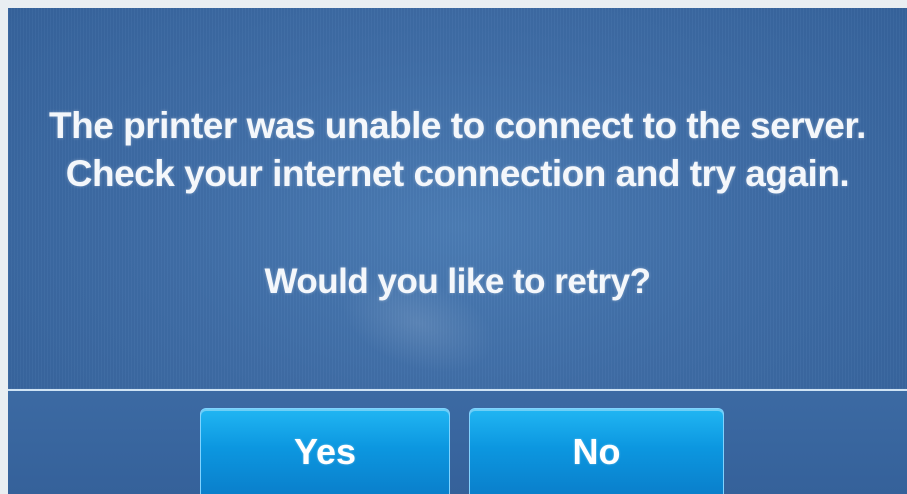 The image size is (907, 494). Describe the element at coordinates (596, 451) in the screenshot. I see `no-button: No` at that location.